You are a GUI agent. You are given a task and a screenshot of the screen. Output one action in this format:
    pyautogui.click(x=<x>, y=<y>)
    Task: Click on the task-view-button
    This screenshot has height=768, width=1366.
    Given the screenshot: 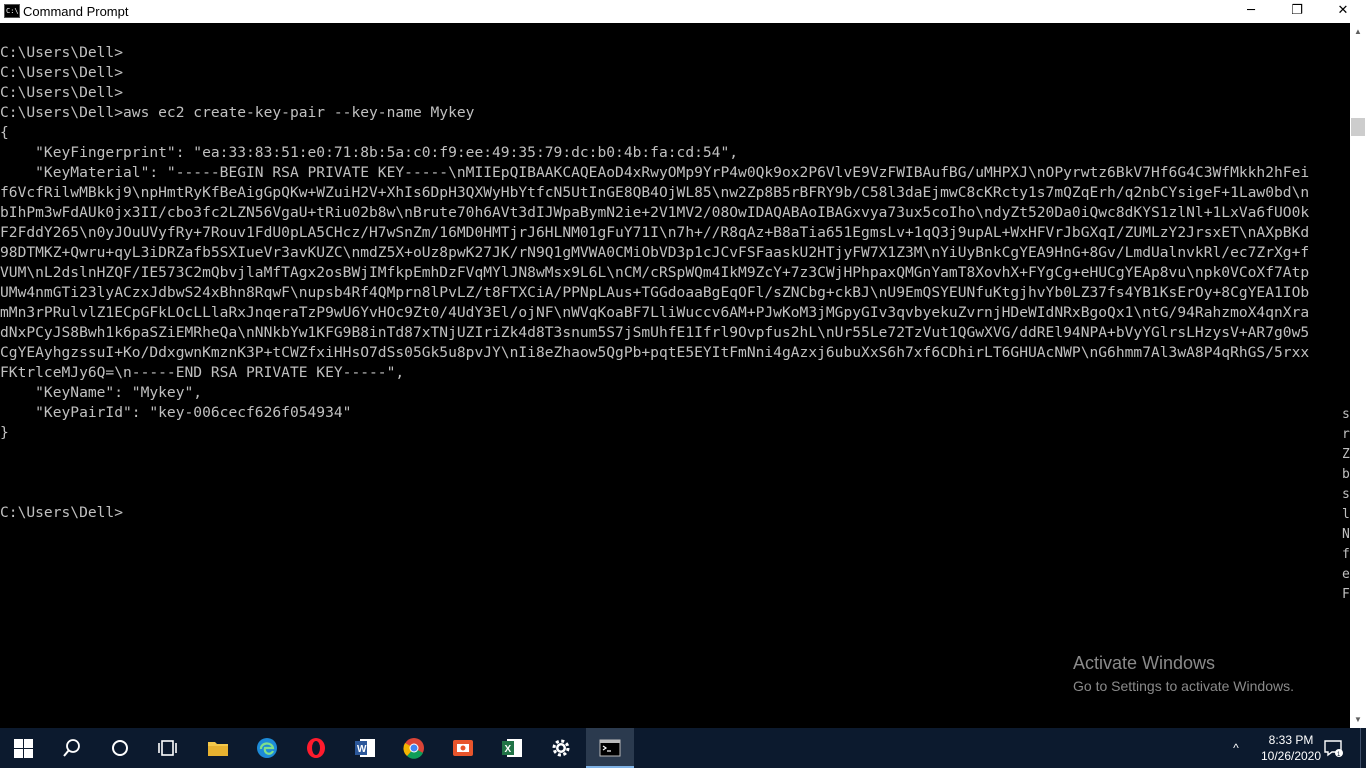 What is the action you would take?
    pyautogui.click(x=168, y=748)
    